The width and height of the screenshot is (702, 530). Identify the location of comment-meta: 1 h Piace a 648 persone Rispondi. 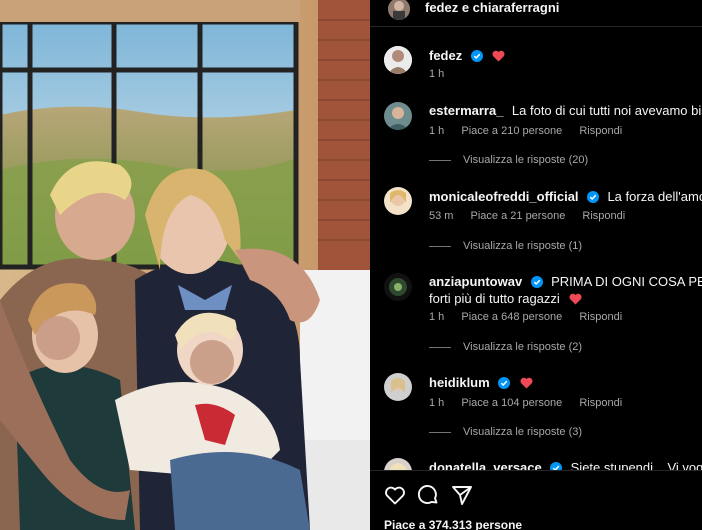
(526, 317).